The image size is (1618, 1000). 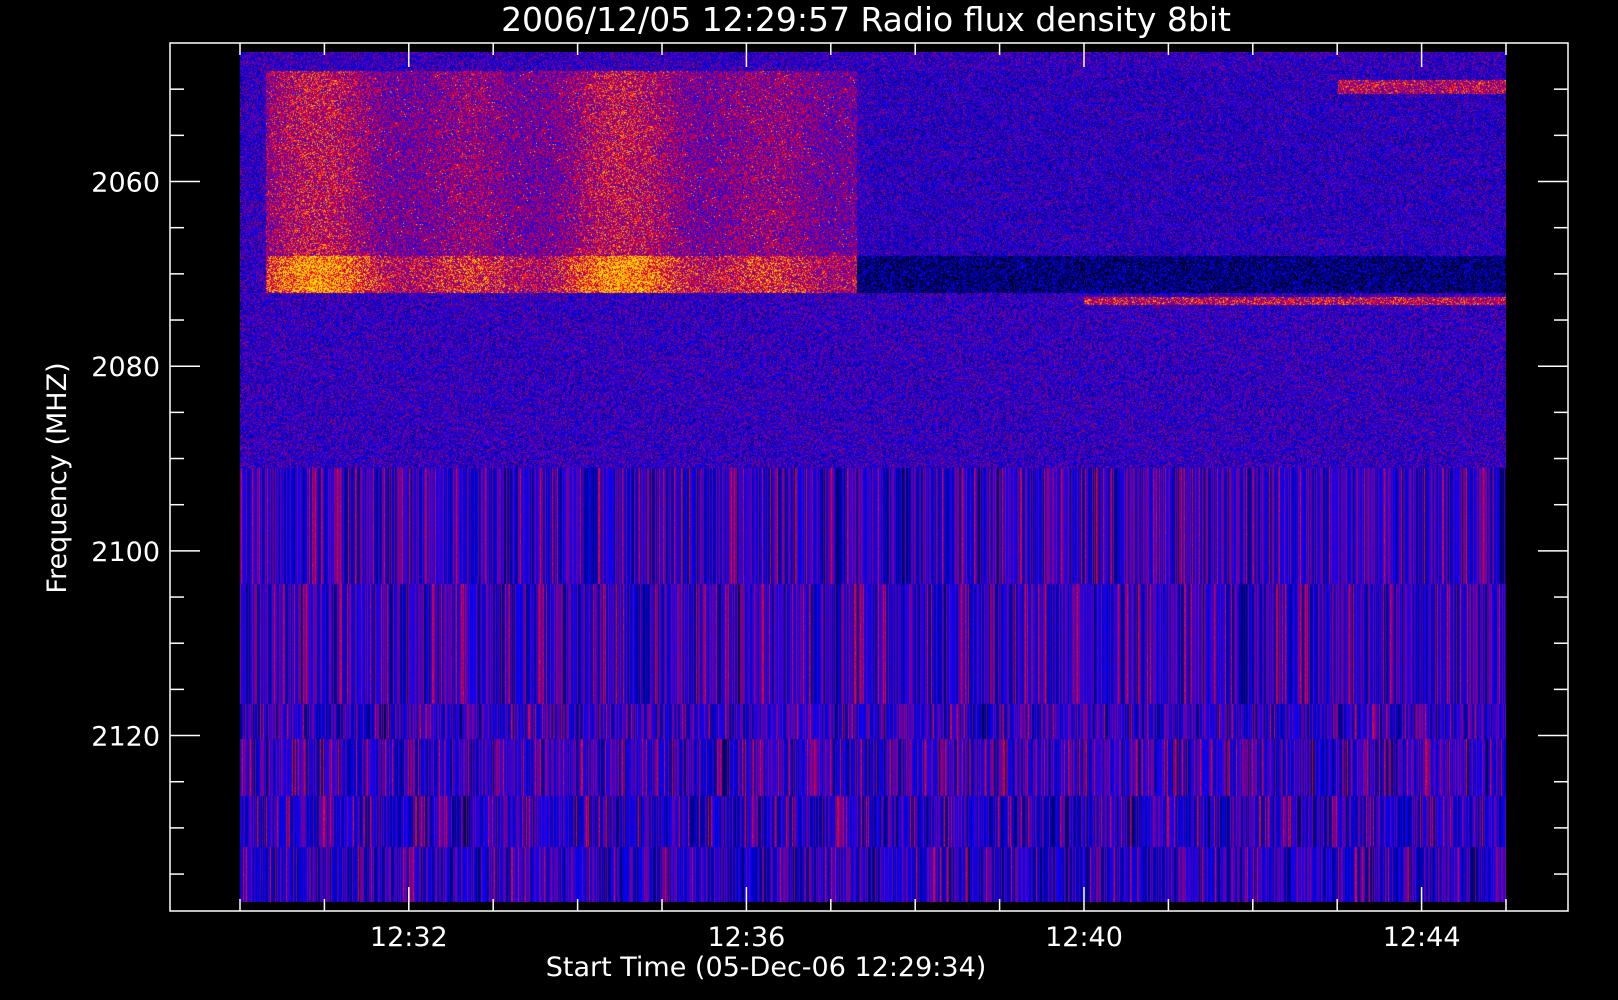 I want to click on y-tick-label: 2120, so click(x=125, y=737).